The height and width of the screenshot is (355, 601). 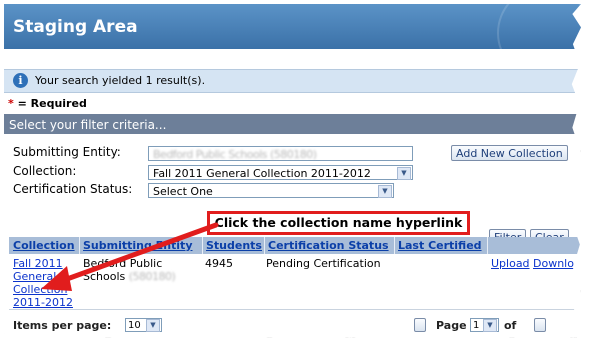 What do you see at coordinates (557, 263) in the screenshot?
I see `download-link: Downloa` at bounding box center [557, 263].